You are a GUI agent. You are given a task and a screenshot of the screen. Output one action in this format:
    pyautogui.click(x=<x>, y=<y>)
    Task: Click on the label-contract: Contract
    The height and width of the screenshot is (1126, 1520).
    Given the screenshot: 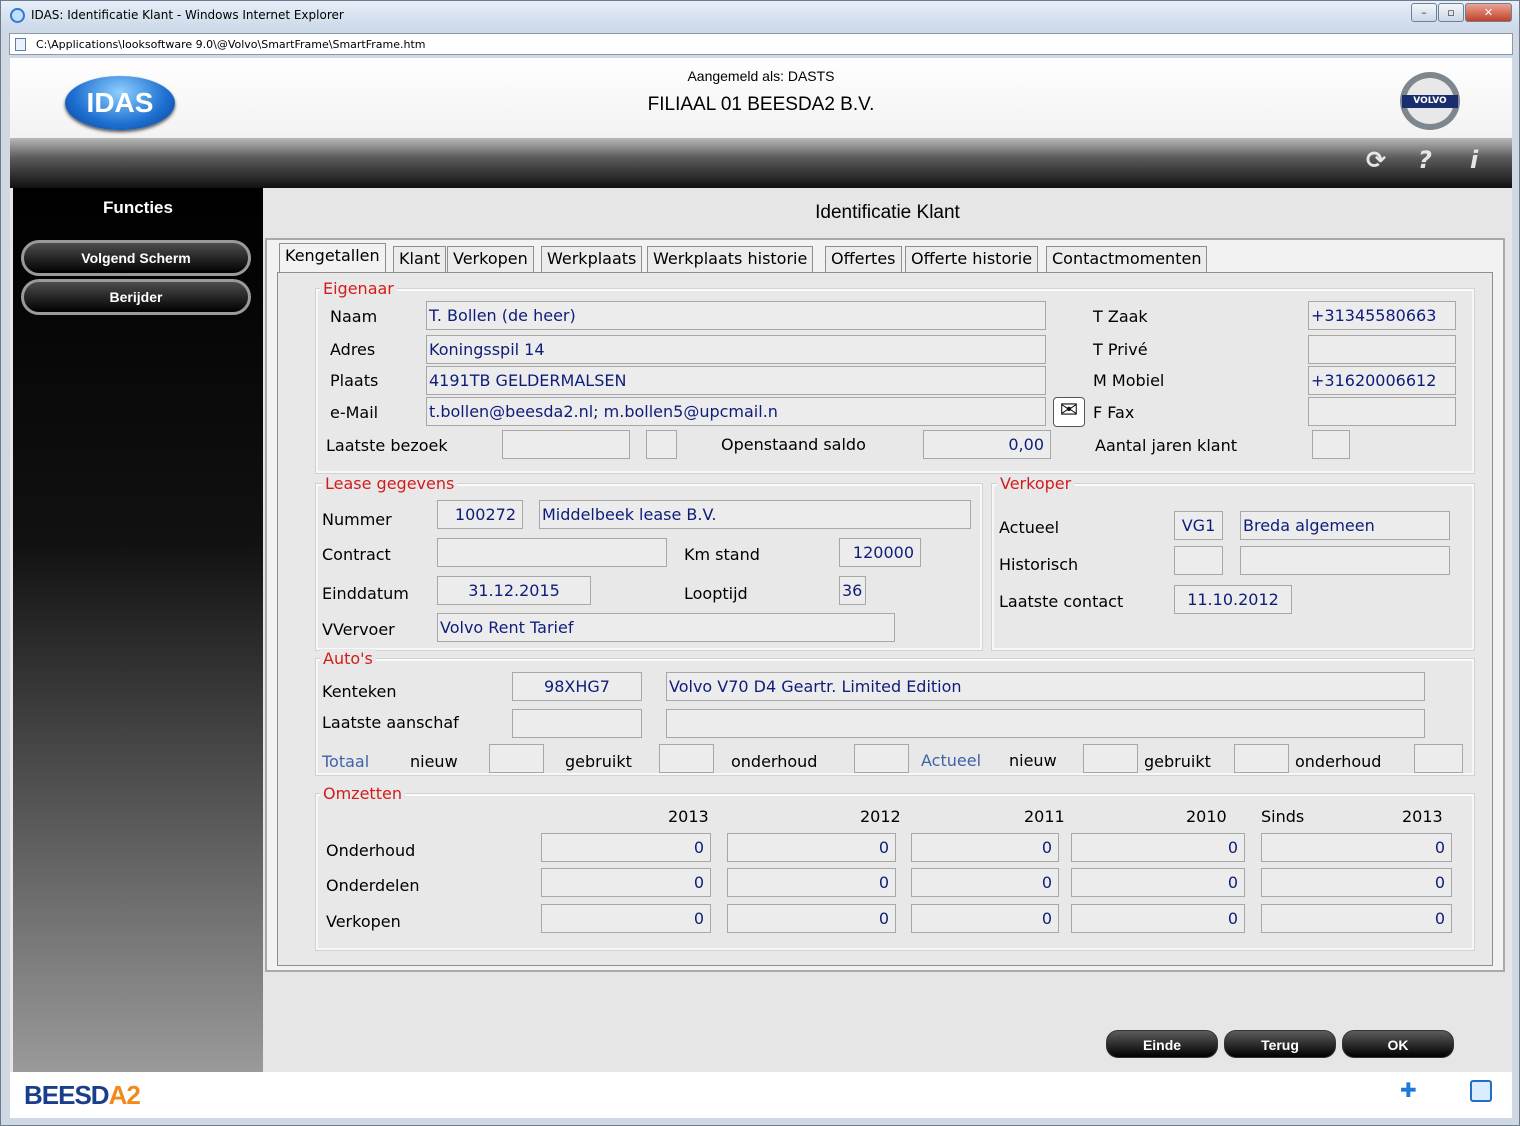 What is the action you would take?
    pyautogui.click(x=356, y=554)
    